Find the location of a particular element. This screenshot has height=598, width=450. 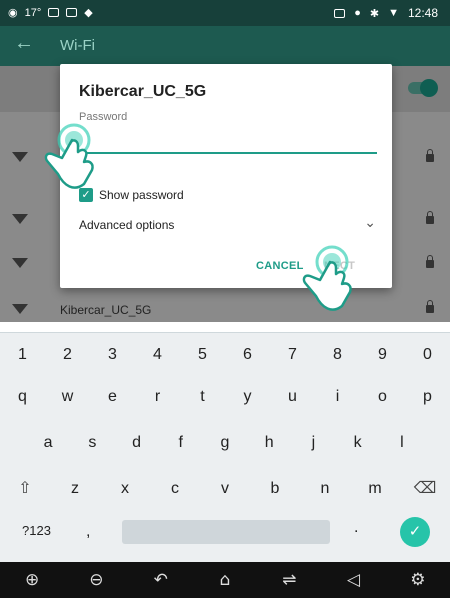

message-icon is located at coordinates (72, 12).